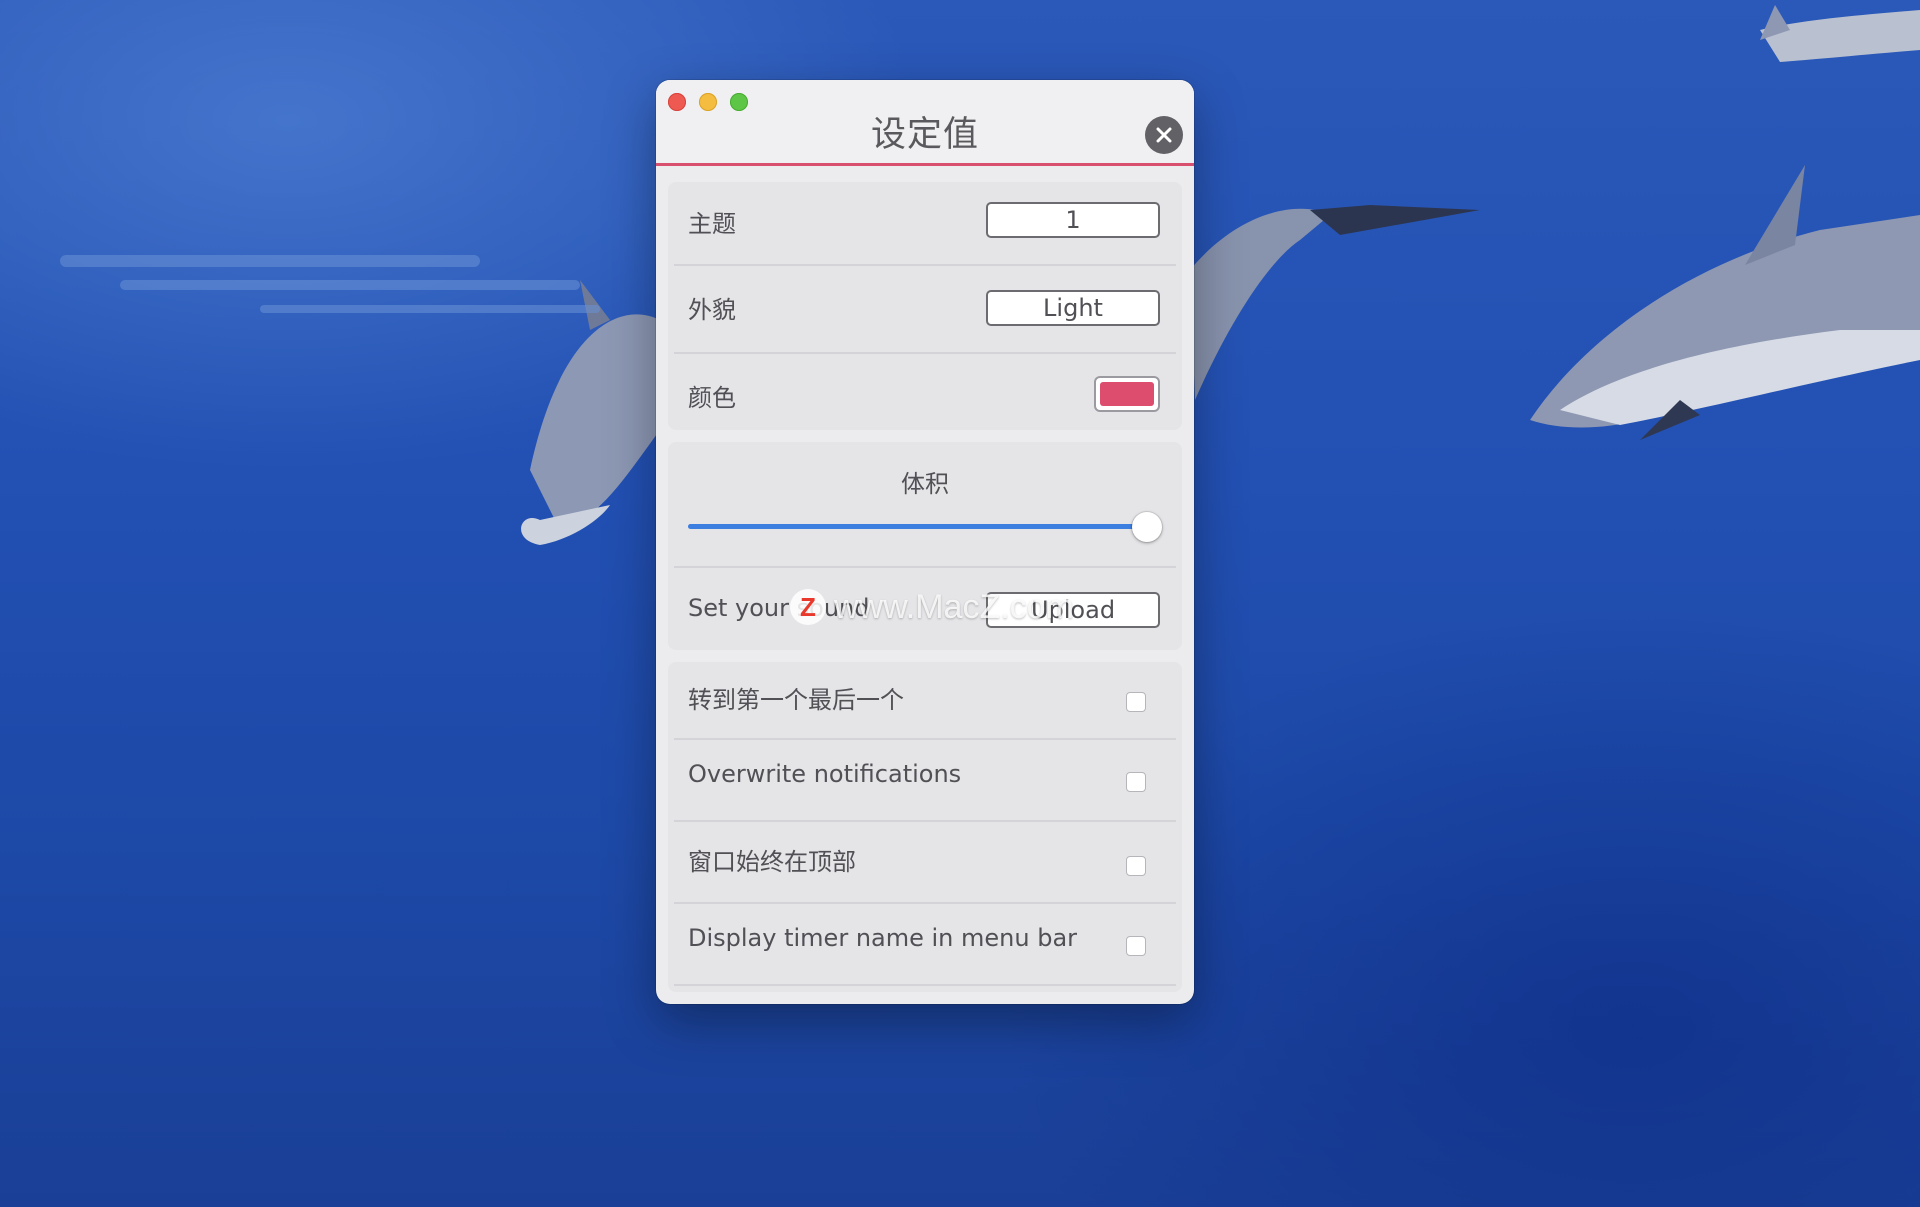 The height and width of the screenshot is (1207, 1920). What do you see at coordinates (925, 484) in the screenshot?
I see `volume-label: 体积` at bounding box center [925, 484].